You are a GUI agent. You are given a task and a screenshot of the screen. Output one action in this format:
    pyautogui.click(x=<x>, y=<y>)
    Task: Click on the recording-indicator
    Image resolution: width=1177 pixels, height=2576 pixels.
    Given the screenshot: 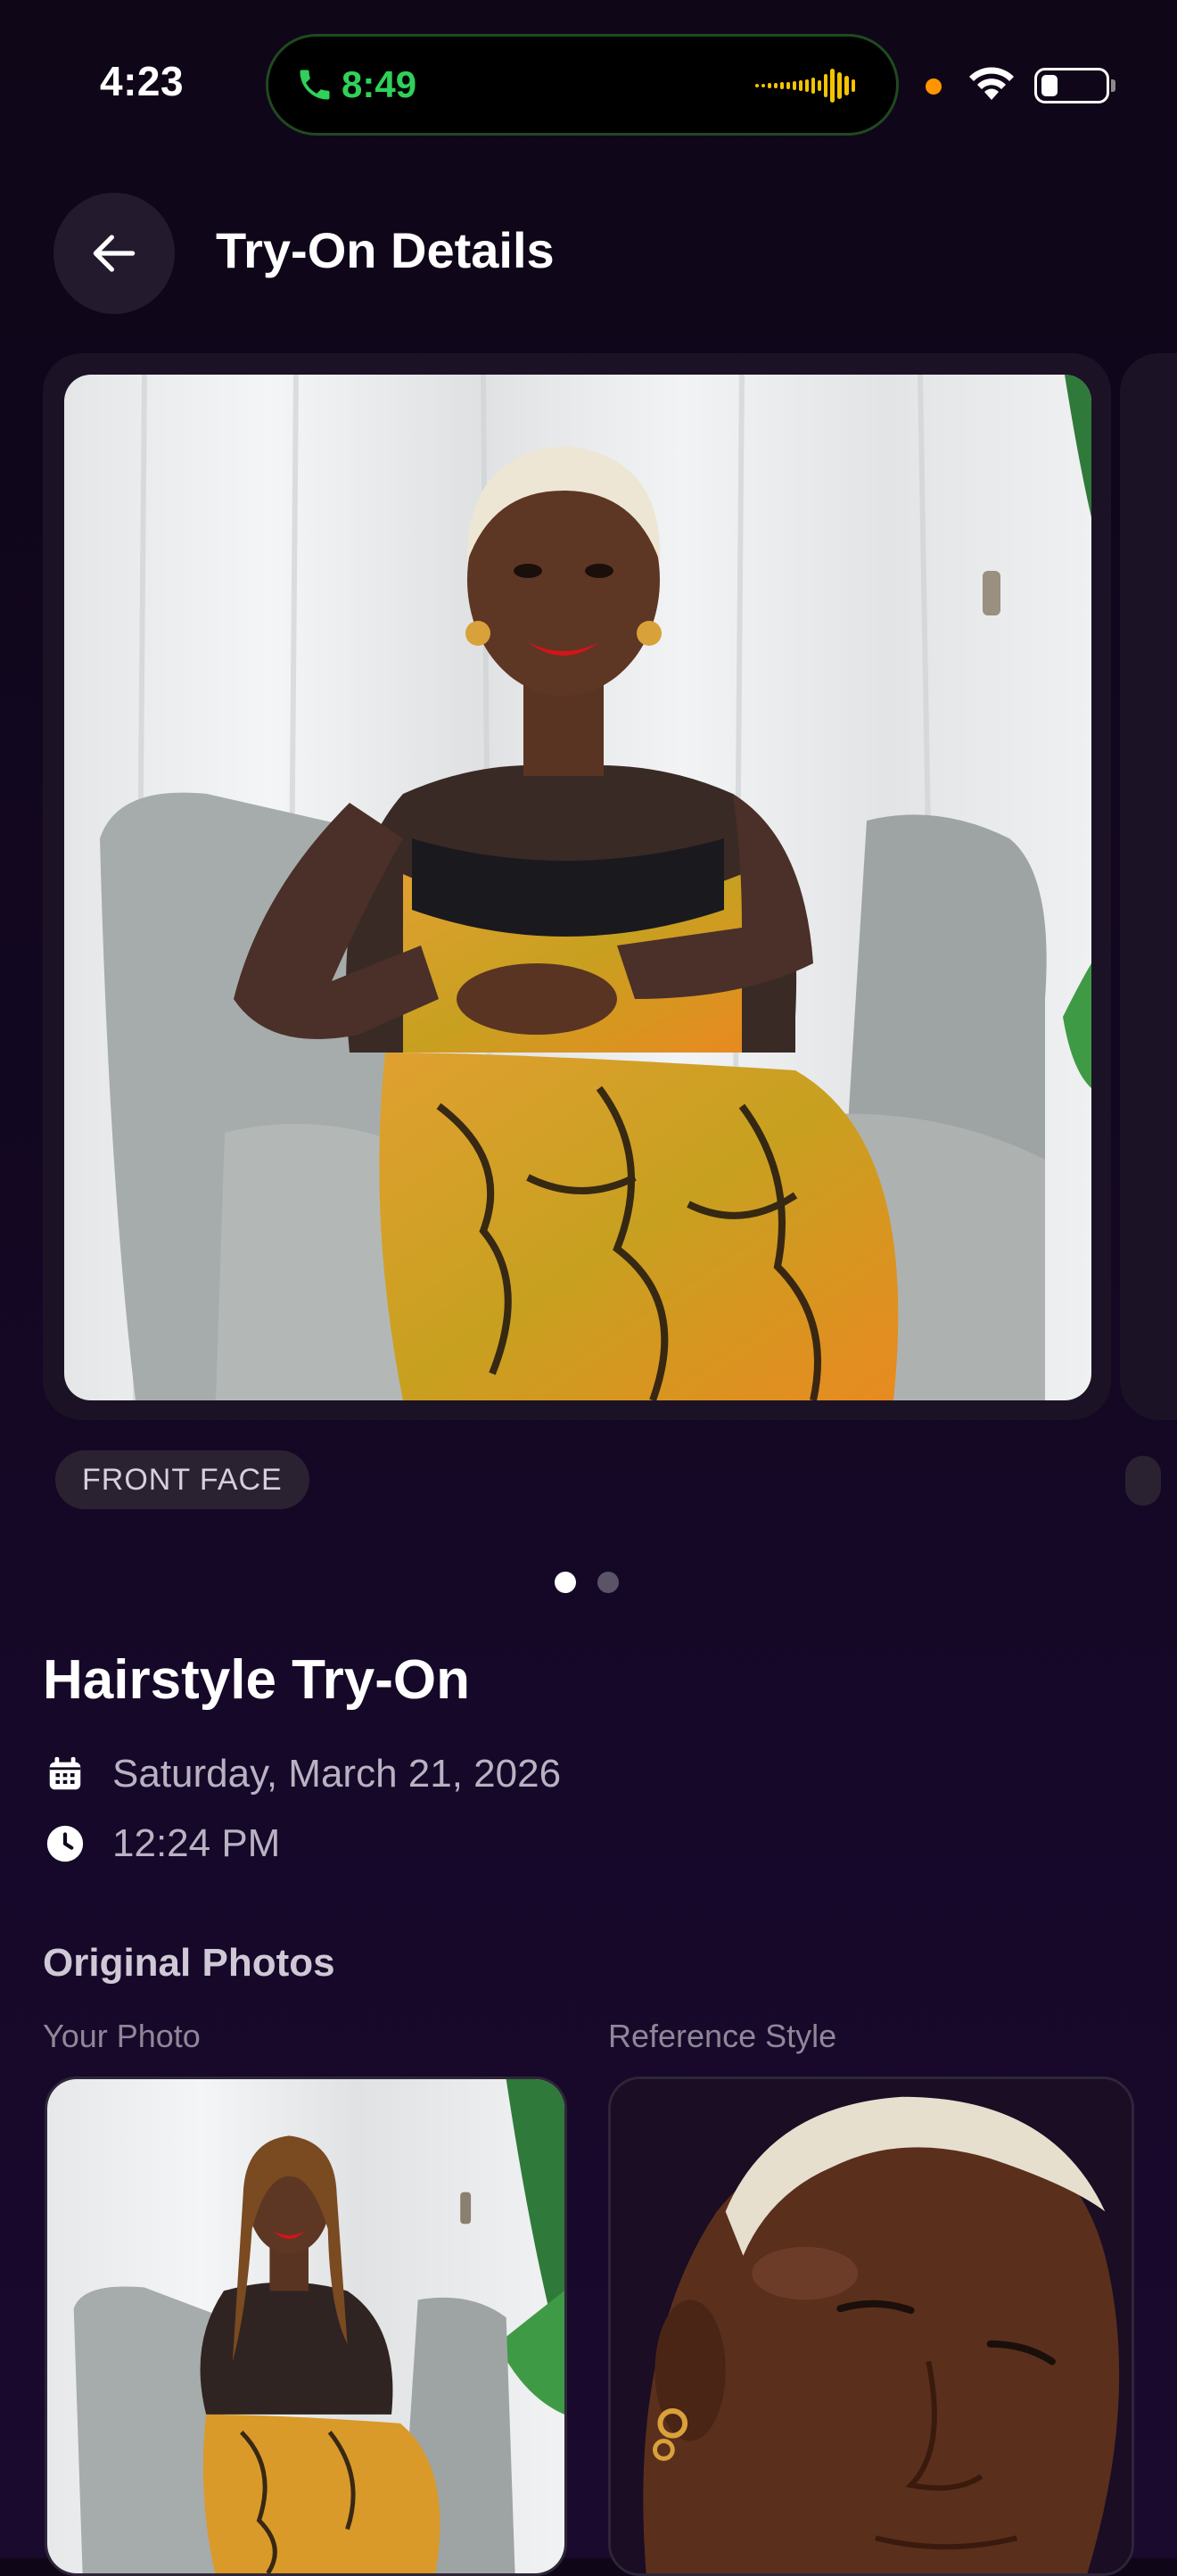 What is the action you would take?
    pyautogui.click(x=934, y=87)
    